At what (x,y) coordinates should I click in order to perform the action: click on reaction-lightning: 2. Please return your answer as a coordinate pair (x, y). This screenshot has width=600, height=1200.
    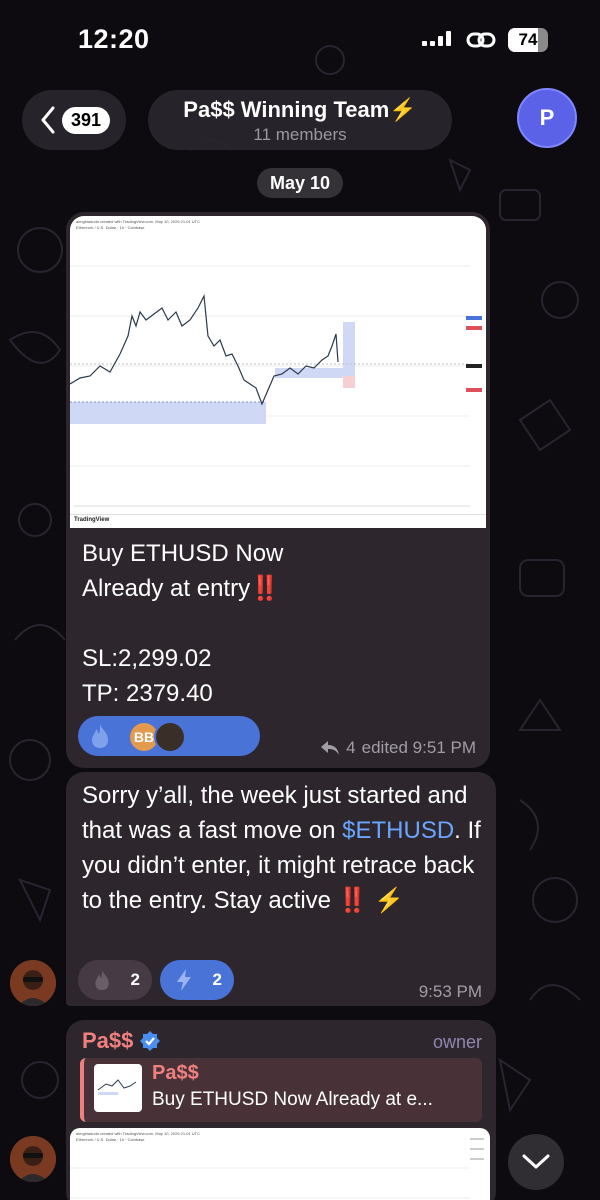
    Looking at the image, I should click on (197, 980).